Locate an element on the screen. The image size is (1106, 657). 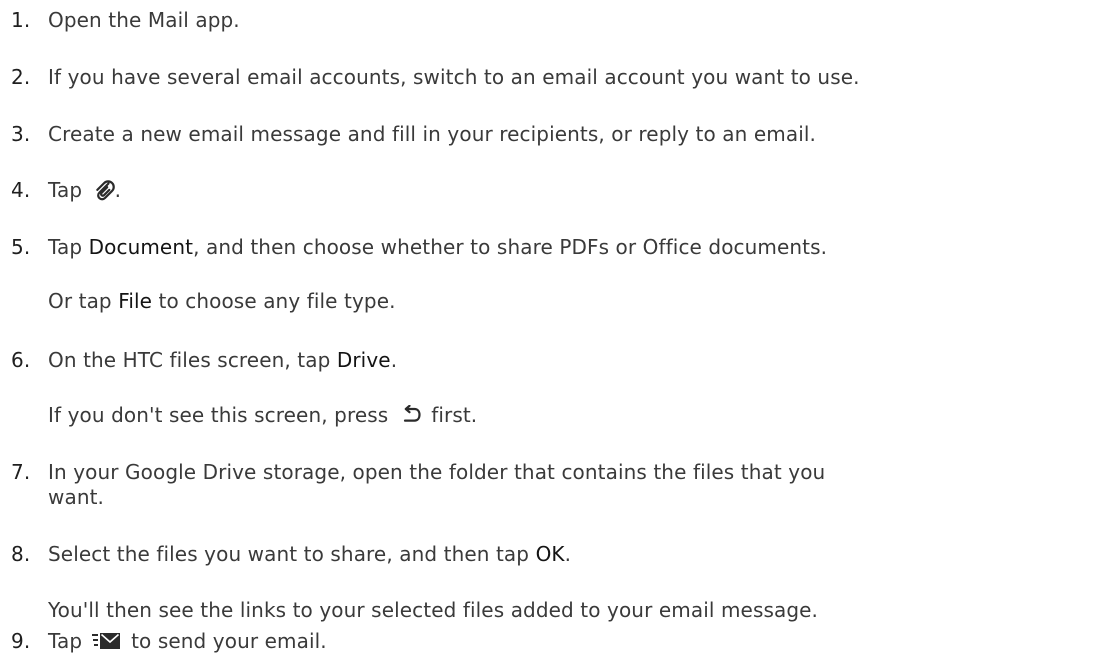
send-mail-icon is located at coordinates (106, 641).